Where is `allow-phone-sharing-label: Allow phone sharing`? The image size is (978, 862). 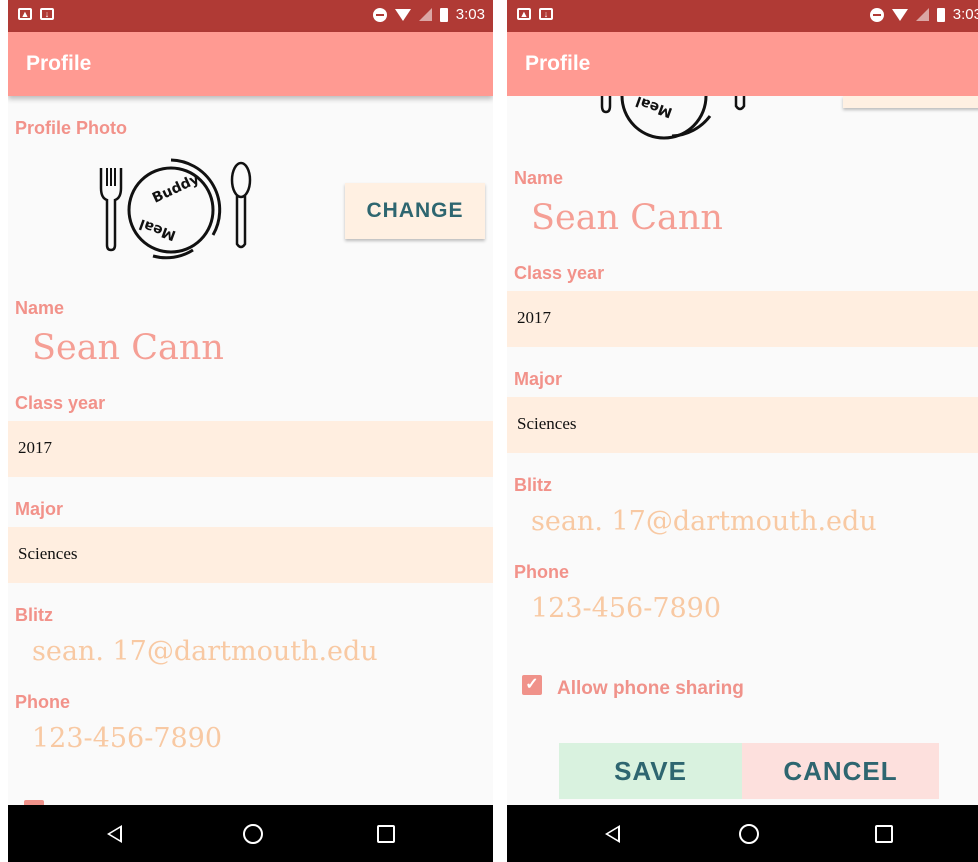 allow-phone-sharing-label: Allow phone sharing is located at coordinates (650, 689).